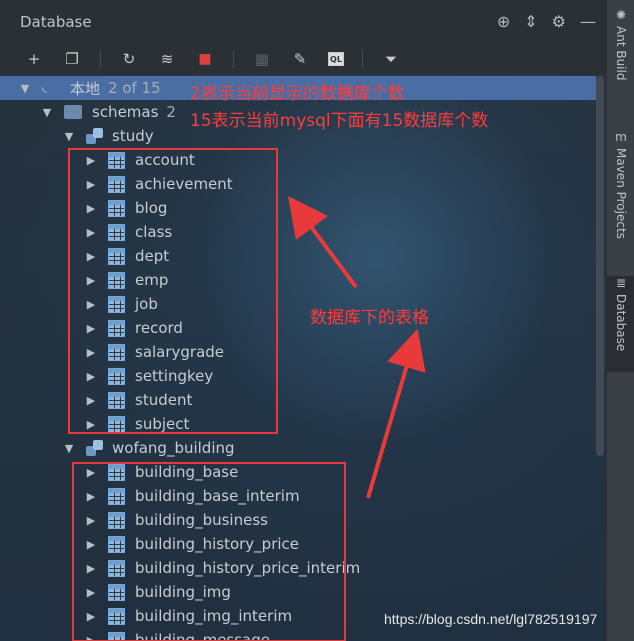  What do you see at coordinates (621, 193) in the screenshot?
I see `sidebar-tab-label: Maven Projects` at bounding box center [621, 193].